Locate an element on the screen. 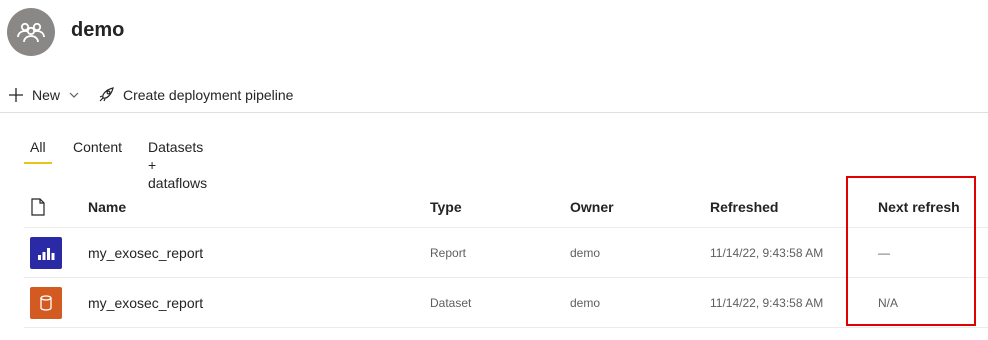 Image resolution: width=988 pixels, height=340 pixels. column-header-type-icon is located at coordinates (47, 206).